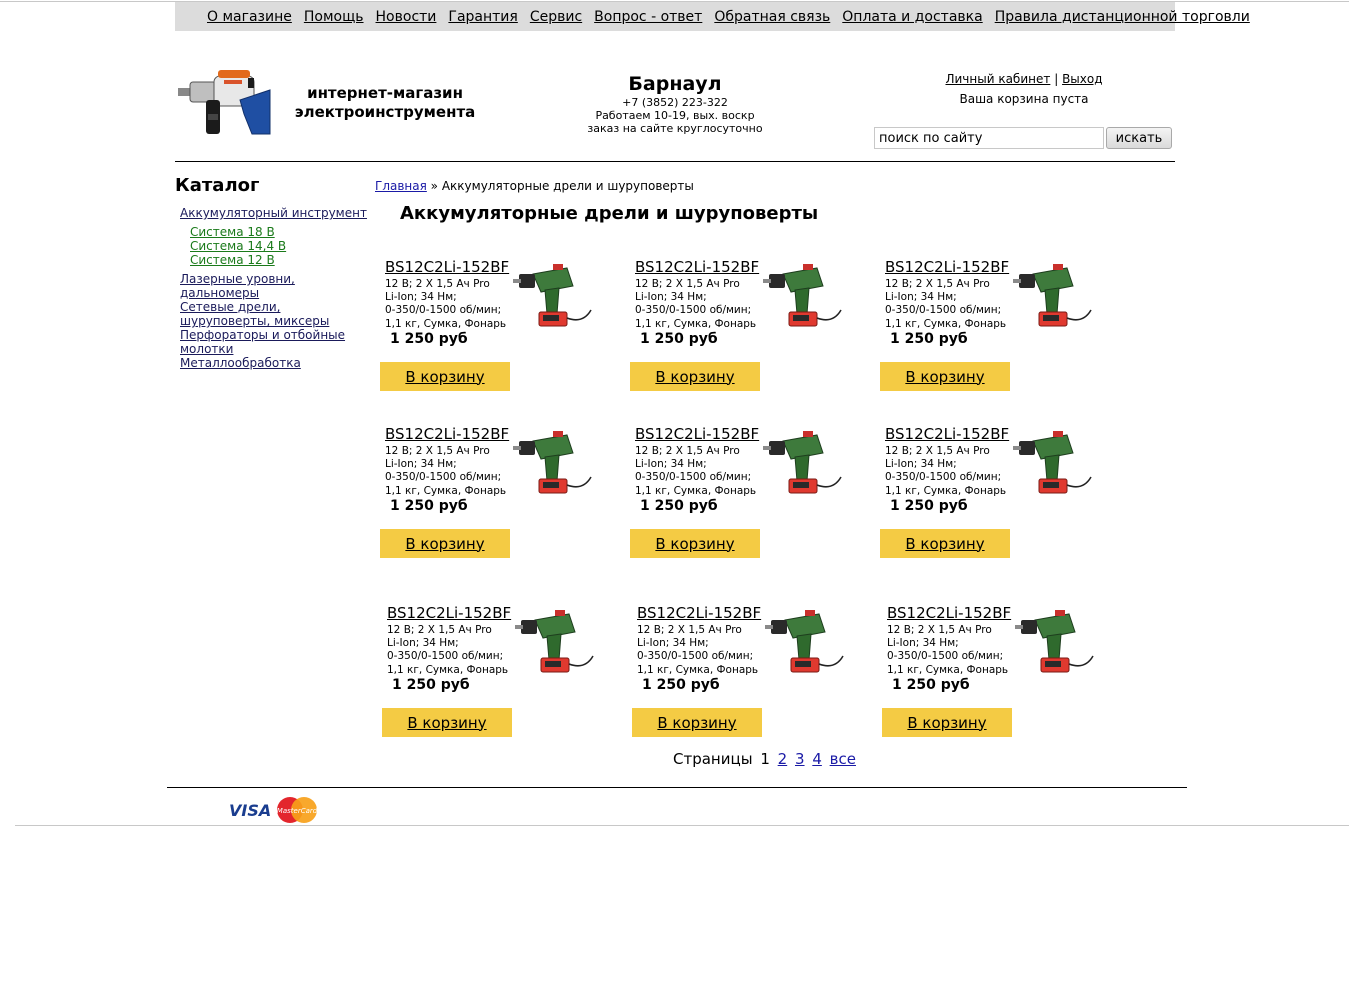 The image size is (1349, 1000). Describe the element at coordinates (482, 17) in the screenshot. I see `nav-warranty: Гарантия` at that location.